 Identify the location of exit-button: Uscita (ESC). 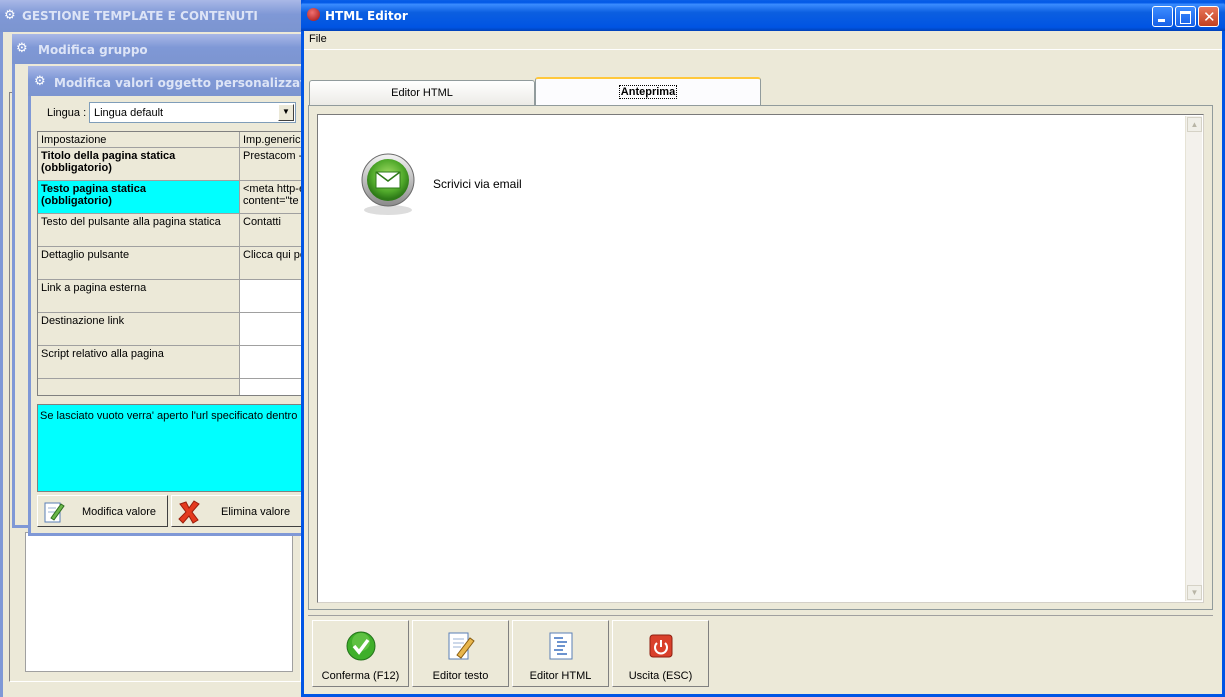
(660, 653).